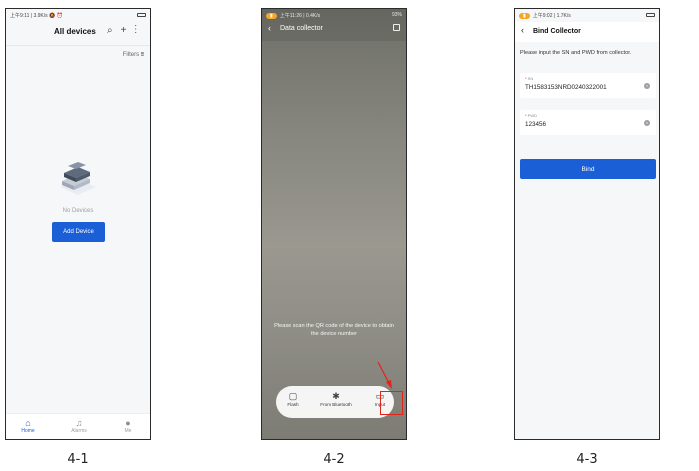 The image size is (699, 471). I want to click on tab-home-label: Home, so click(28, 431).